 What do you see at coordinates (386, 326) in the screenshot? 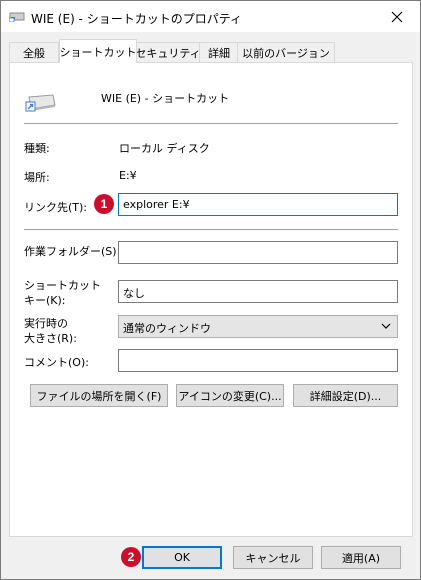
I see `chevron-down-icon` at bounding box center [386, 326].